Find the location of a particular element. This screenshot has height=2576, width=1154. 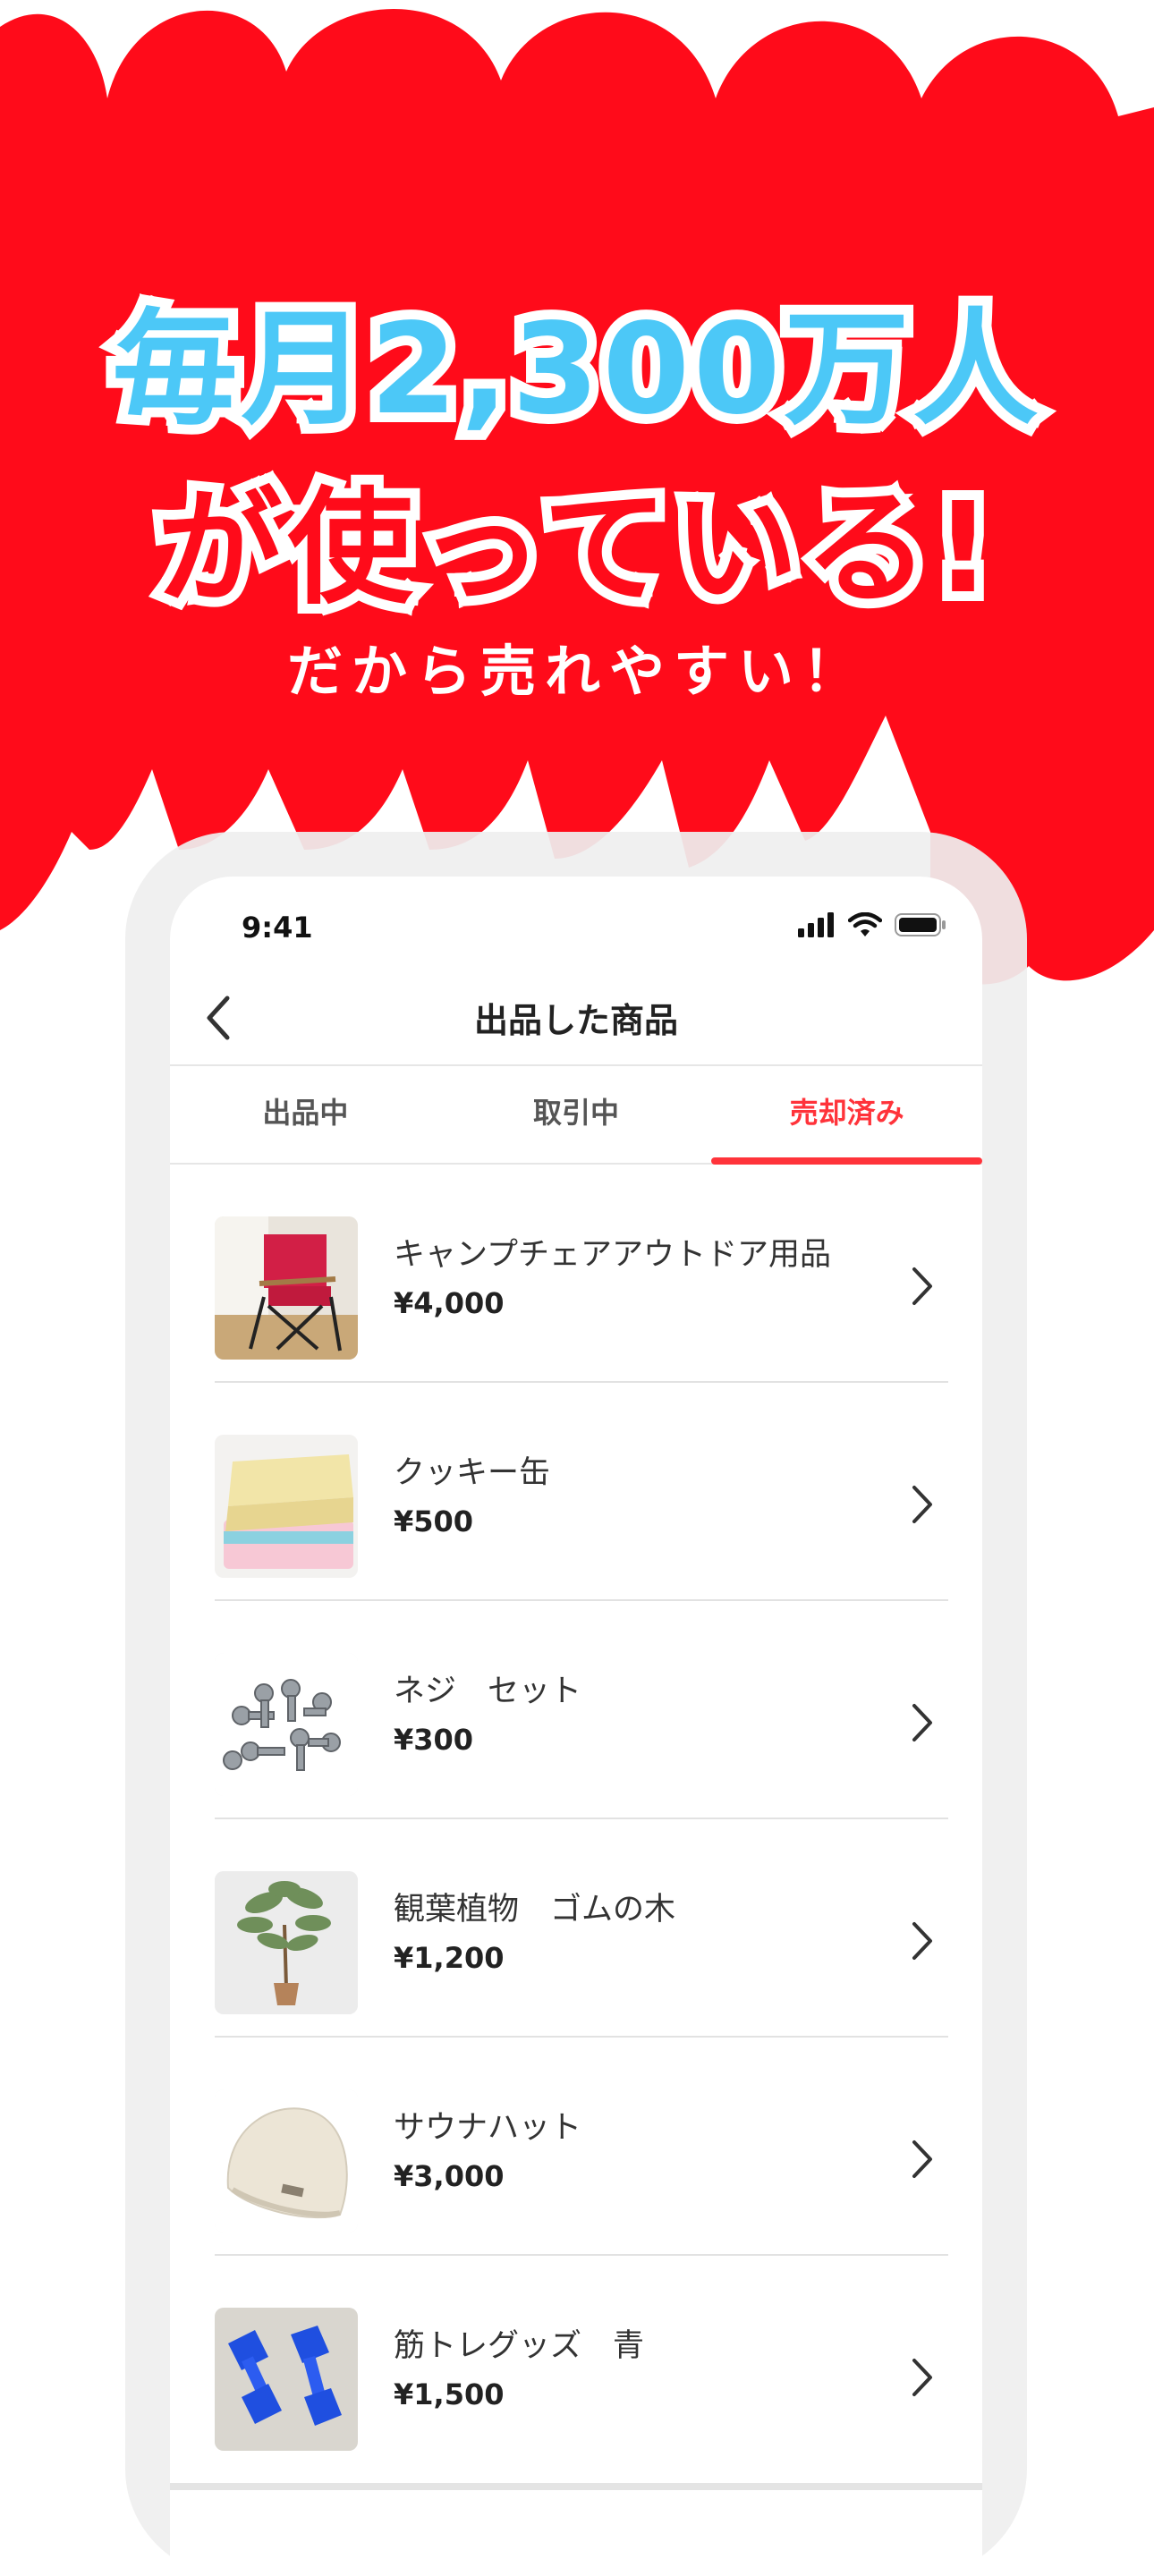

item-title: ネジ セット is located at coordinates (488, 1691).